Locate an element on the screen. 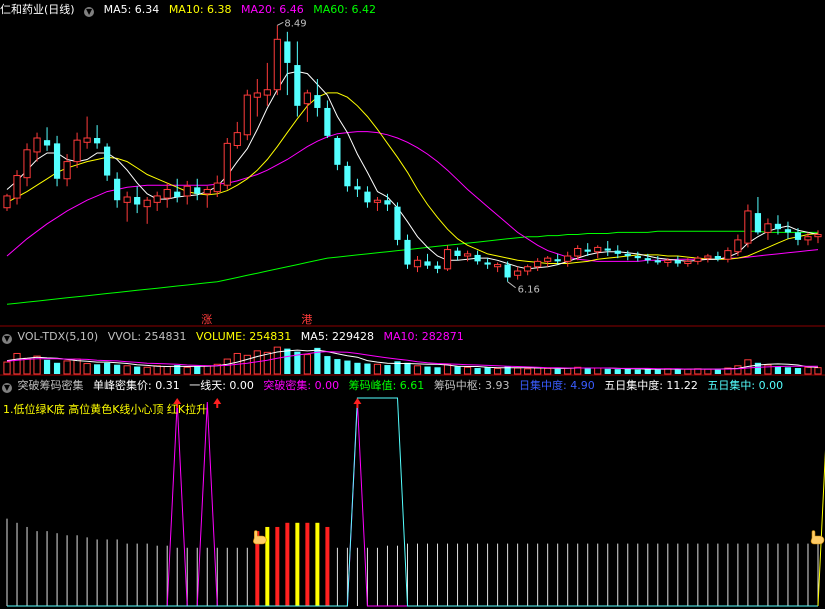 This screenshot has width=825, height=609. stock-title: 仁和药业(日线) is located at coordinates (37, 9).